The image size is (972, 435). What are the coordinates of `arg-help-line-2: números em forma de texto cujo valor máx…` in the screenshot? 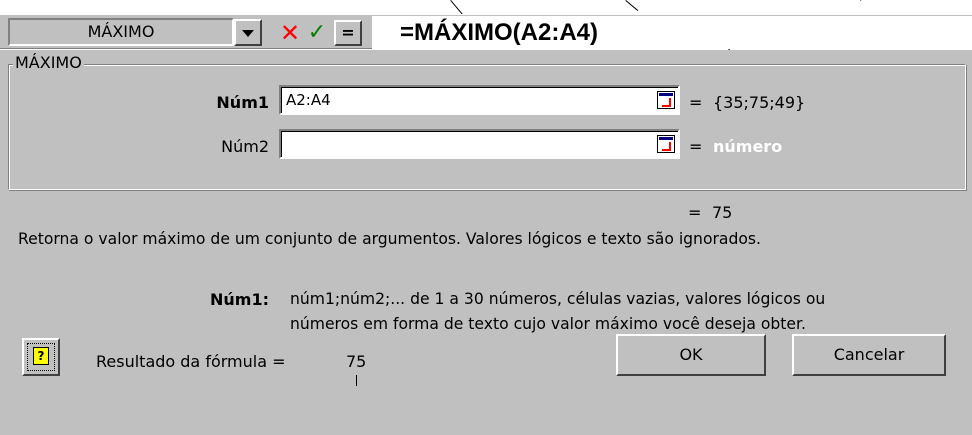 It's located at (548, 324).